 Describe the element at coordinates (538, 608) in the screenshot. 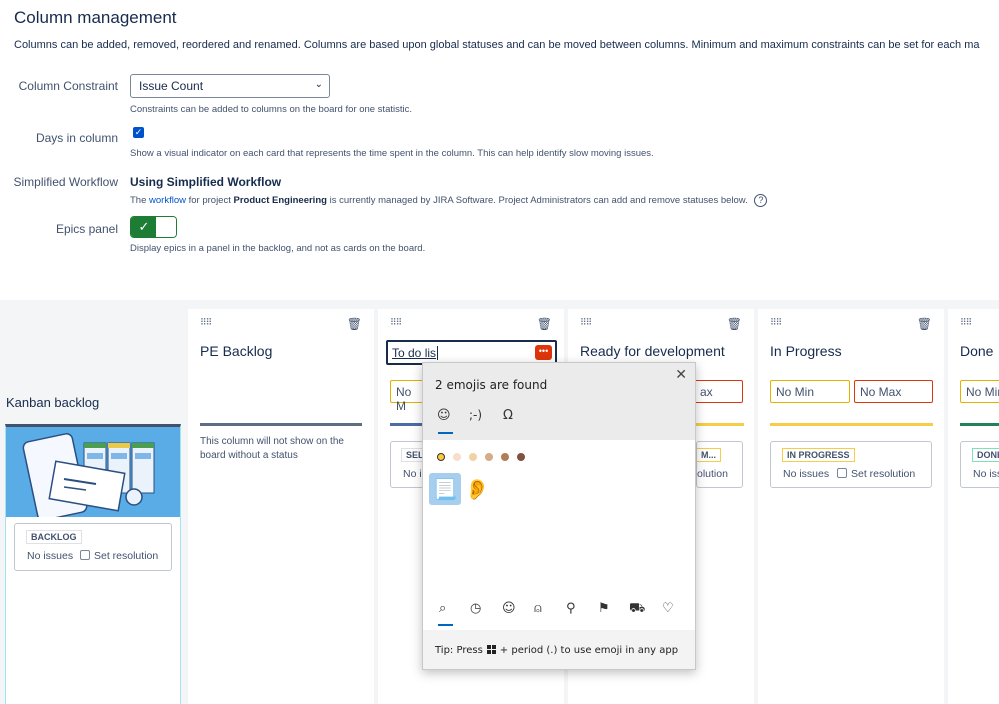

I see `people-icon: ⍝` at that location.